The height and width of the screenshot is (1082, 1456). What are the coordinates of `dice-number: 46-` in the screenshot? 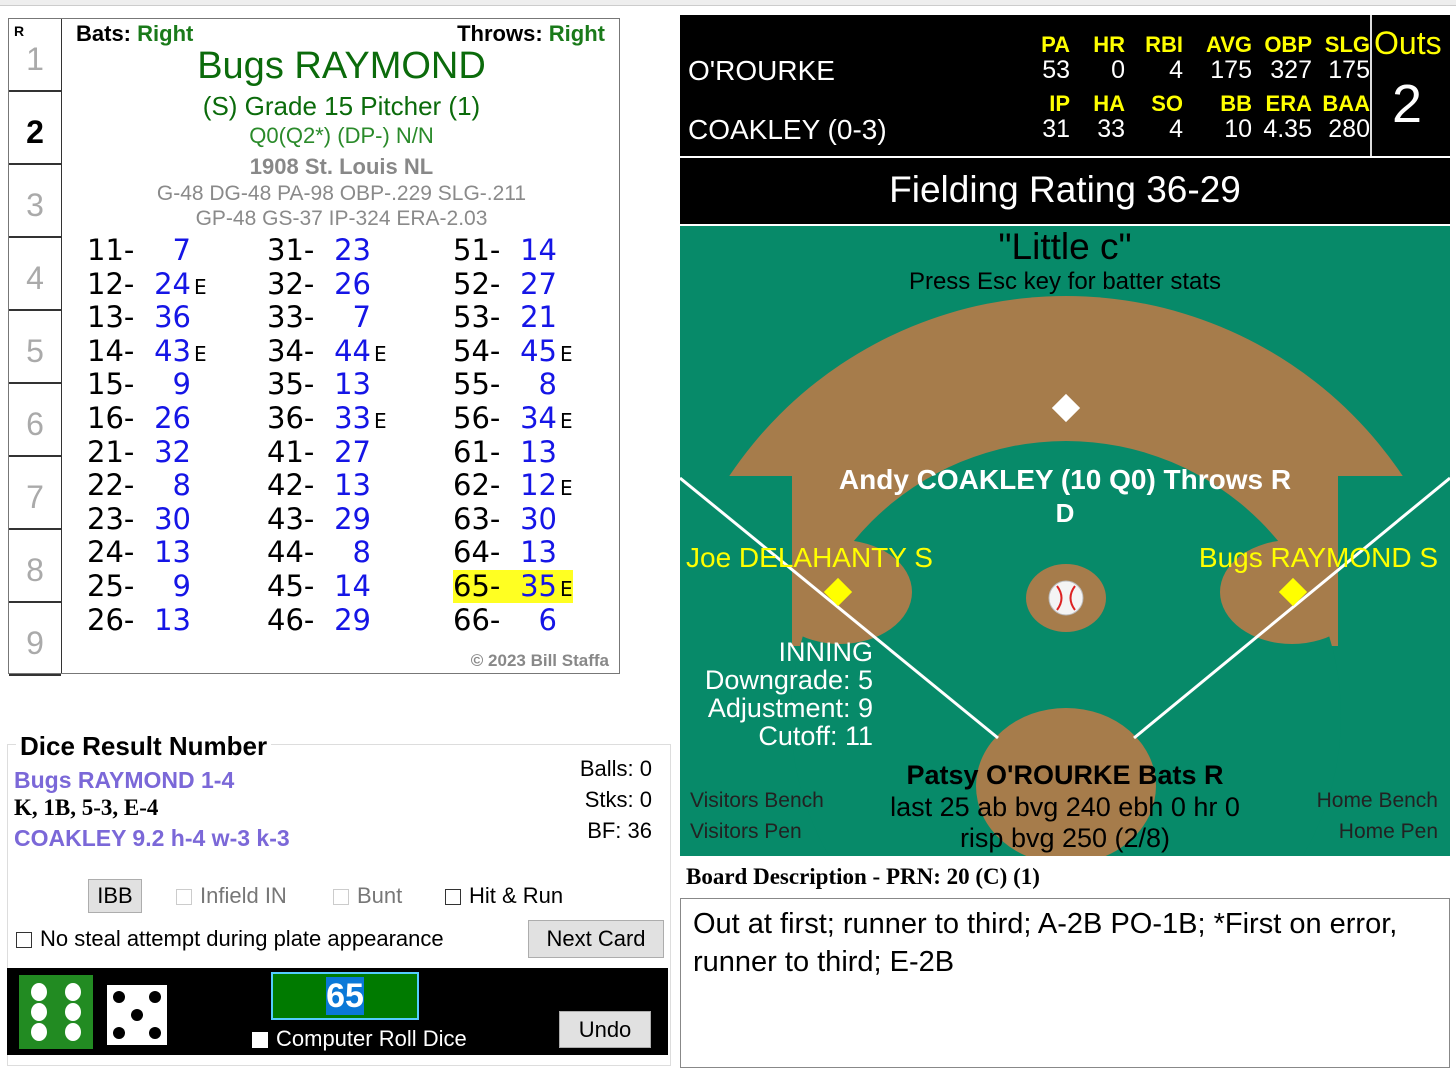 It's located at (291, 619).